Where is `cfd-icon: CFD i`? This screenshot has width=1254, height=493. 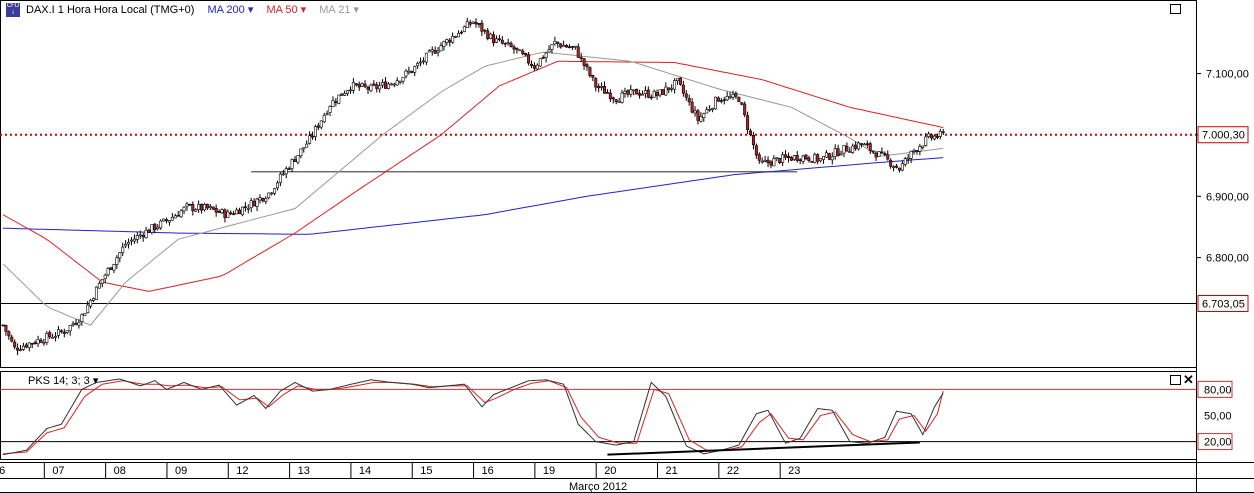 cfd-icon: CFD i is located at coordinates (13, 10).